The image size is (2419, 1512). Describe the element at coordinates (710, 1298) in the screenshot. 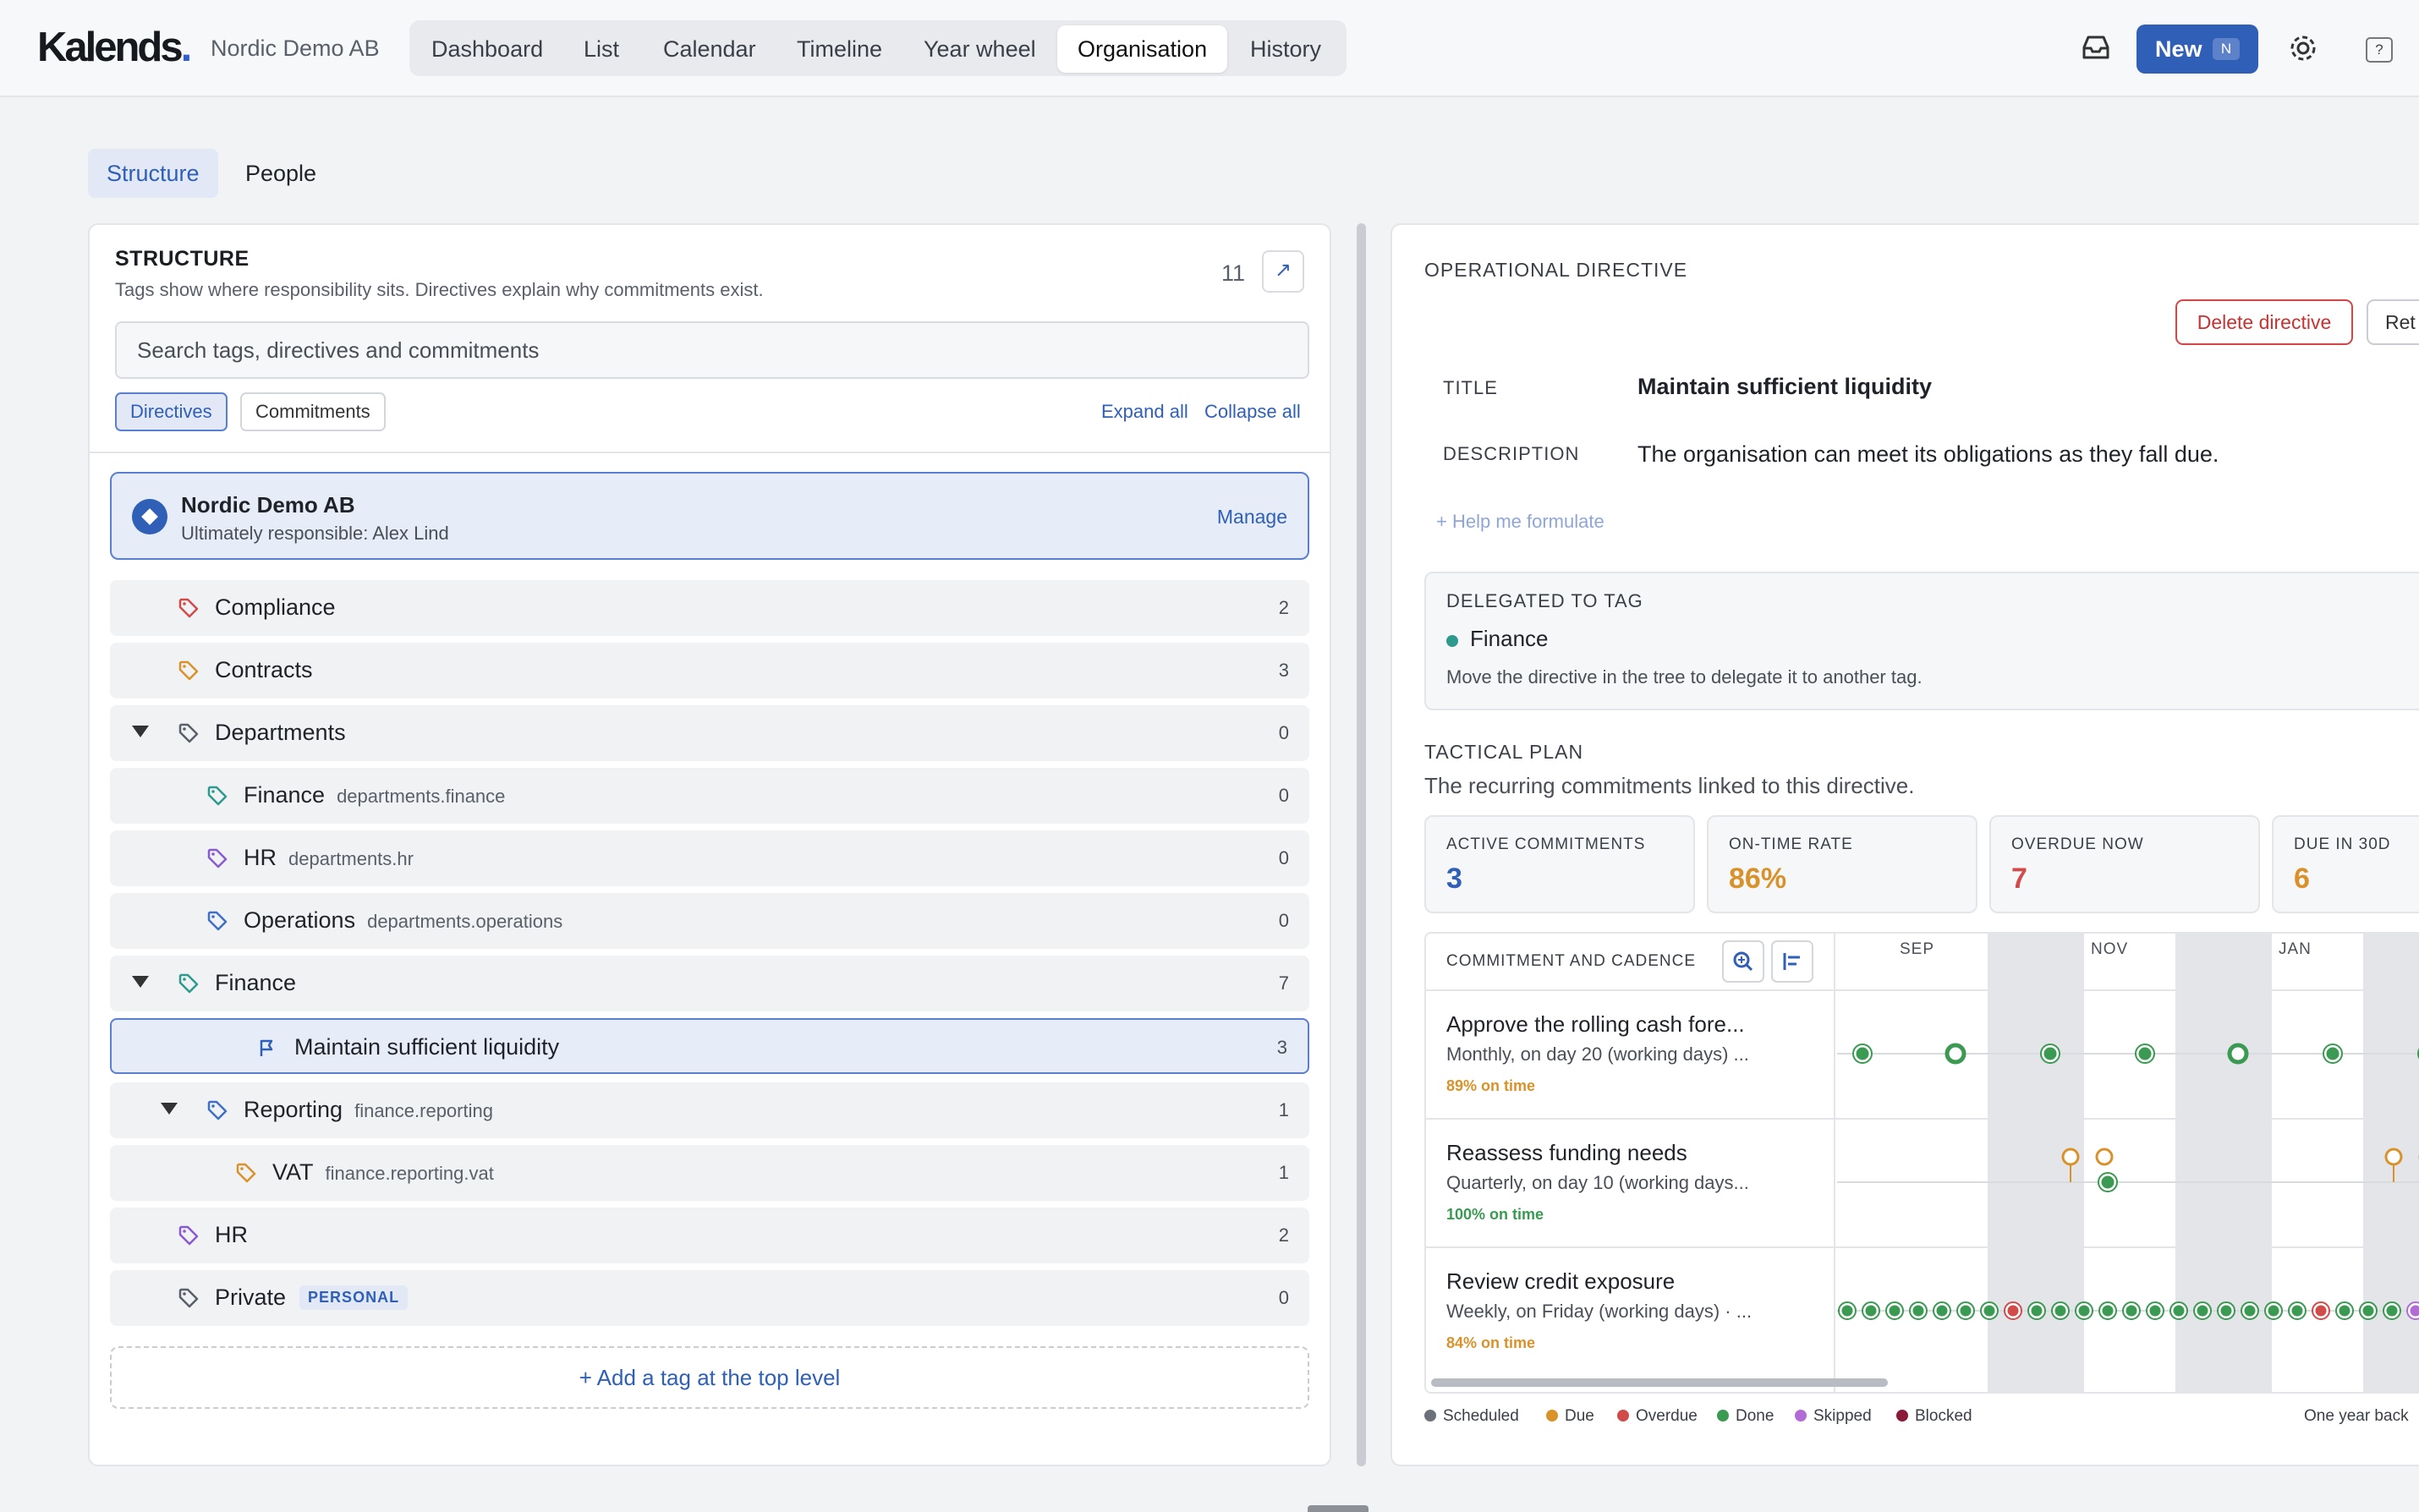

I see `tag-row: Private PERSONAL 0` at that location.